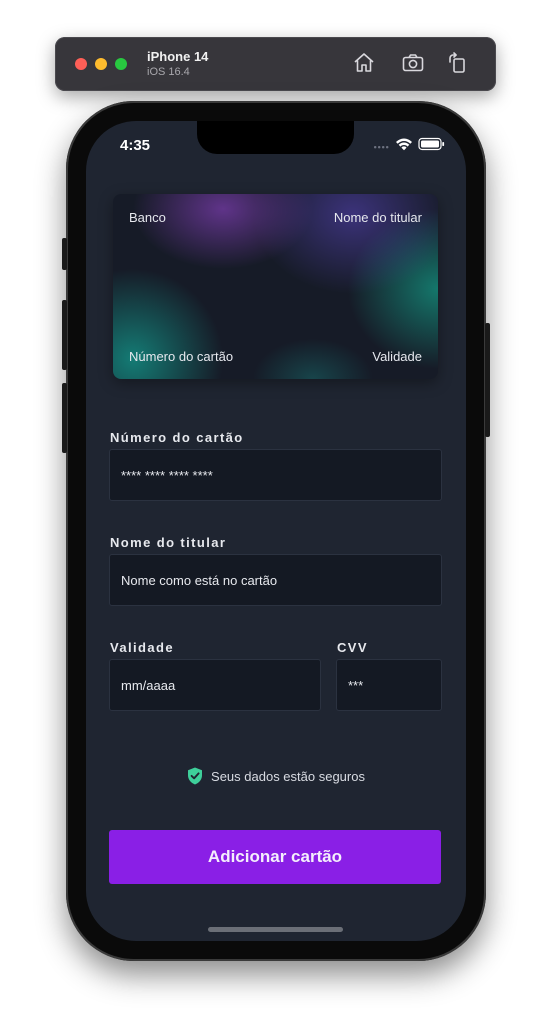 The width and height of the screenshot is (551, 1036). What do you see at coordinates (275, 929) in the screenshot?
I see `home-indicator` at bounding box center [275, 929].